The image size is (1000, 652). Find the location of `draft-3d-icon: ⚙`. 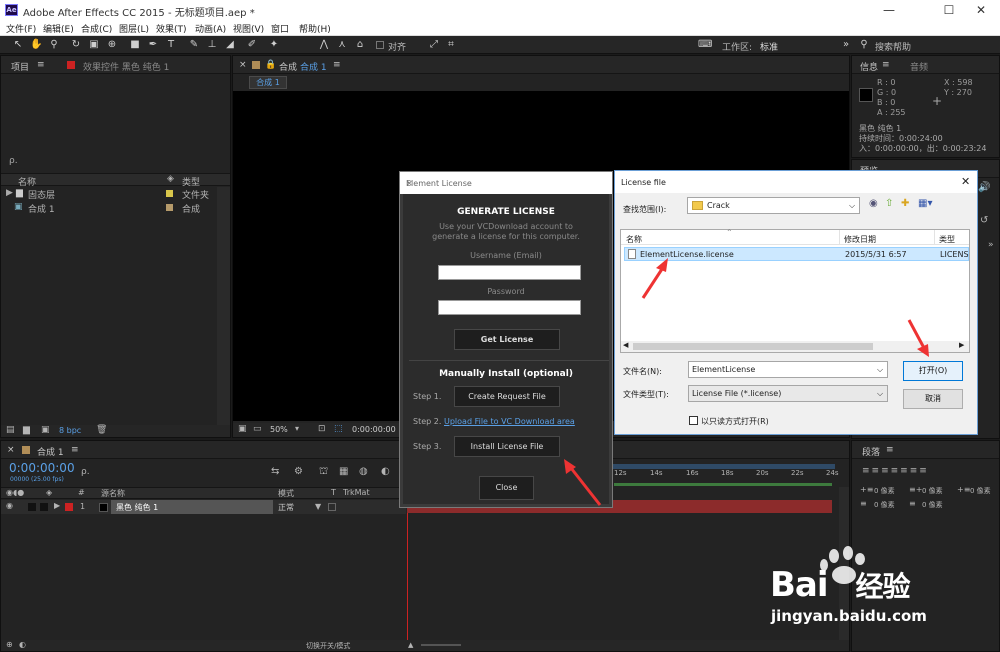

draft-3d-icon: ⚙ is located at coordinates (298, 471).